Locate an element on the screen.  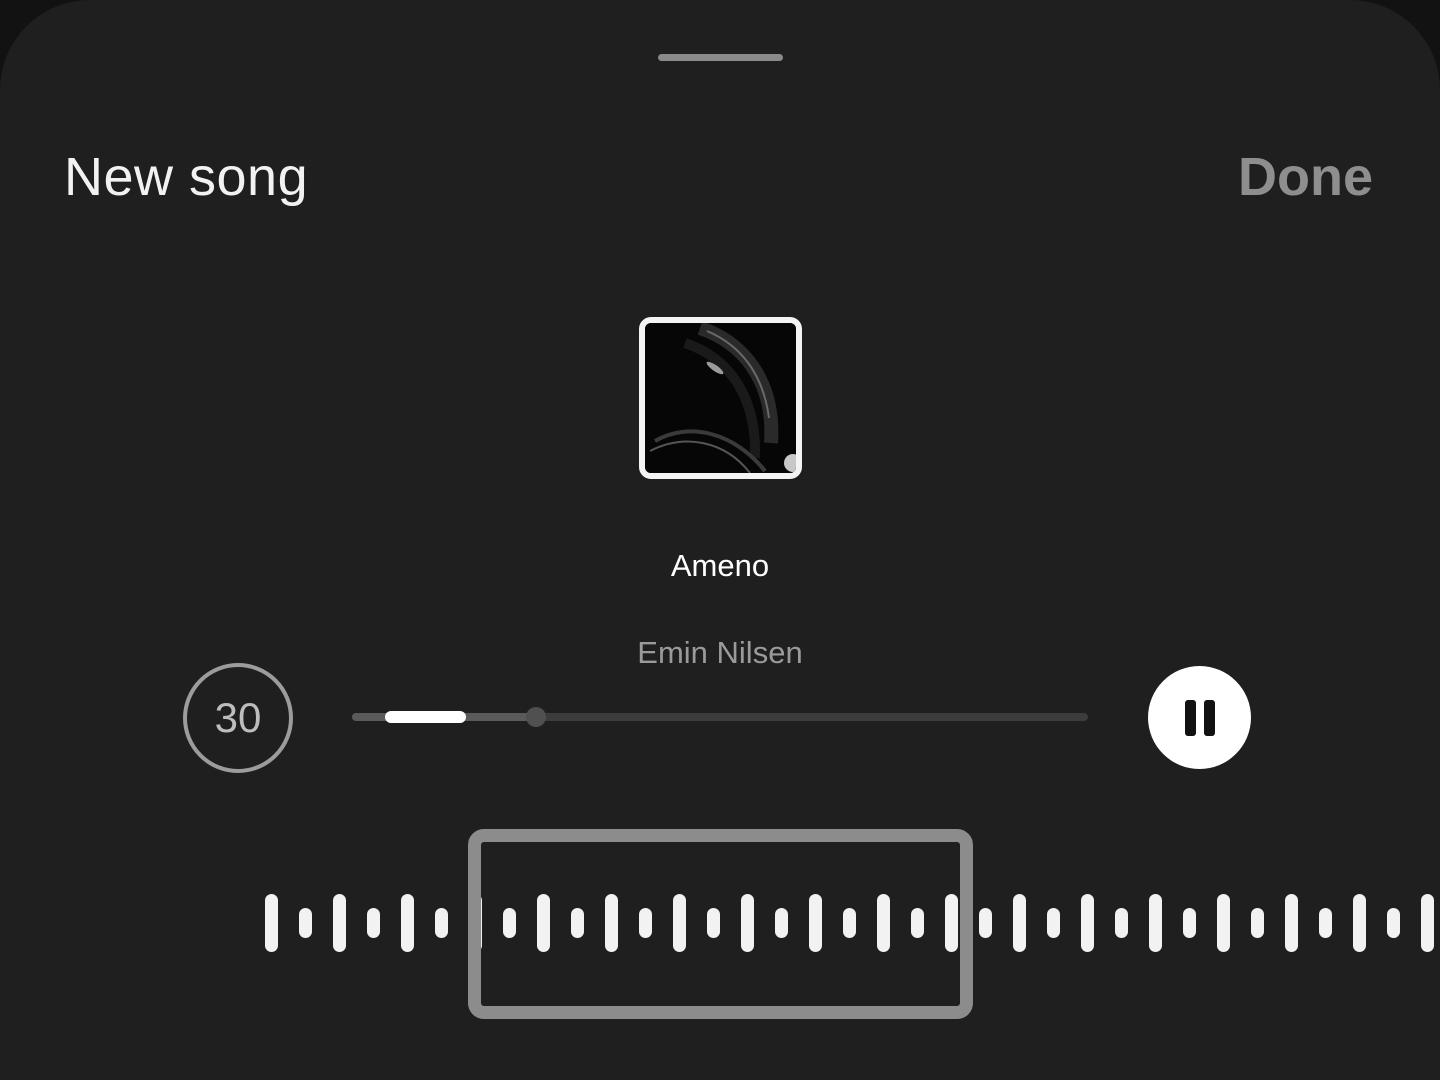
progress-knob is located at coordinates (536, 717).